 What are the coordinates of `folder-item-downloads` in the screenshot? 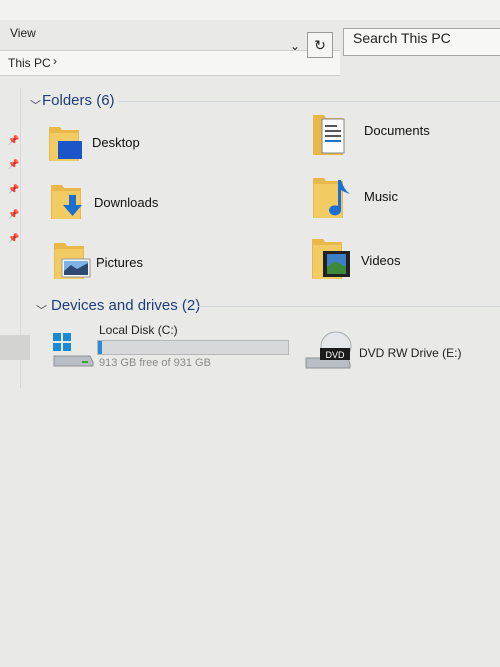 It's located at (67, 204).